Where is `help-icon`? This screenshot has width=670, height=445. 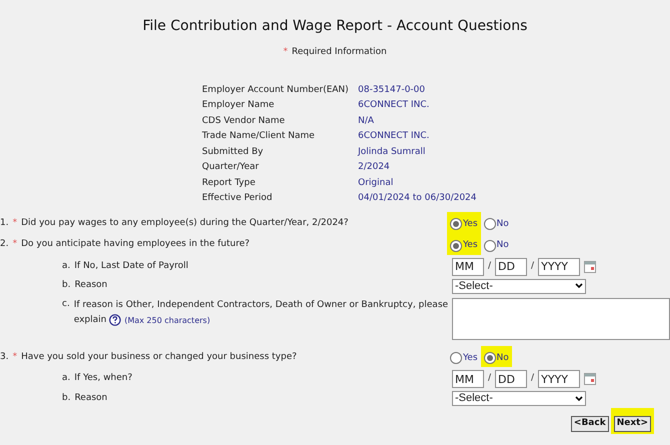 help-icon is located at coordinates (115, 320).